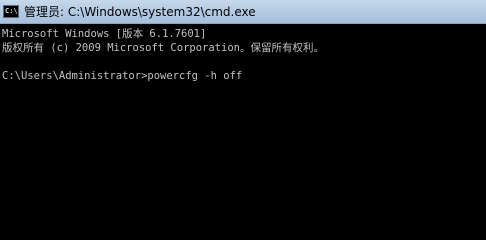 The image size is (486, 240). What do you see at coordinates (122, 76) in the screenshot?
I see `console-line-command: C:\Users\Administrator>powercfg -h off` at bounding box center [122, 76].